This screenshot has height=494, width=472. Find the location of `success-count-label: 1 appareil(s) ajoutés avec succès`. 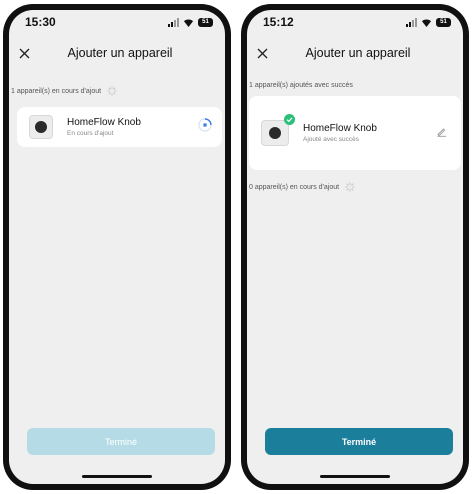

success-count-label: 1 appareil(s) ajoutés avec succès is located at coordinates (301, 85).